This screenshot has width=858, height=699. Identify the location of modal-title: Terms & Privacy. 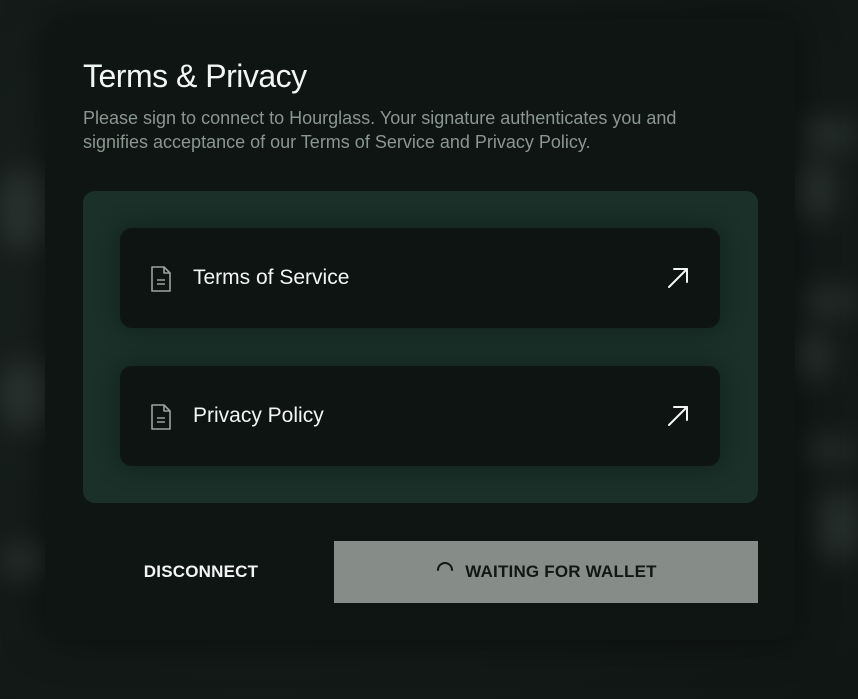
(195, 76).